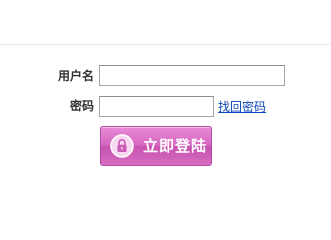 Image resolution: width=331 pixels, height=240 pixels. I want to click on lock-icon, so click(122, 146).